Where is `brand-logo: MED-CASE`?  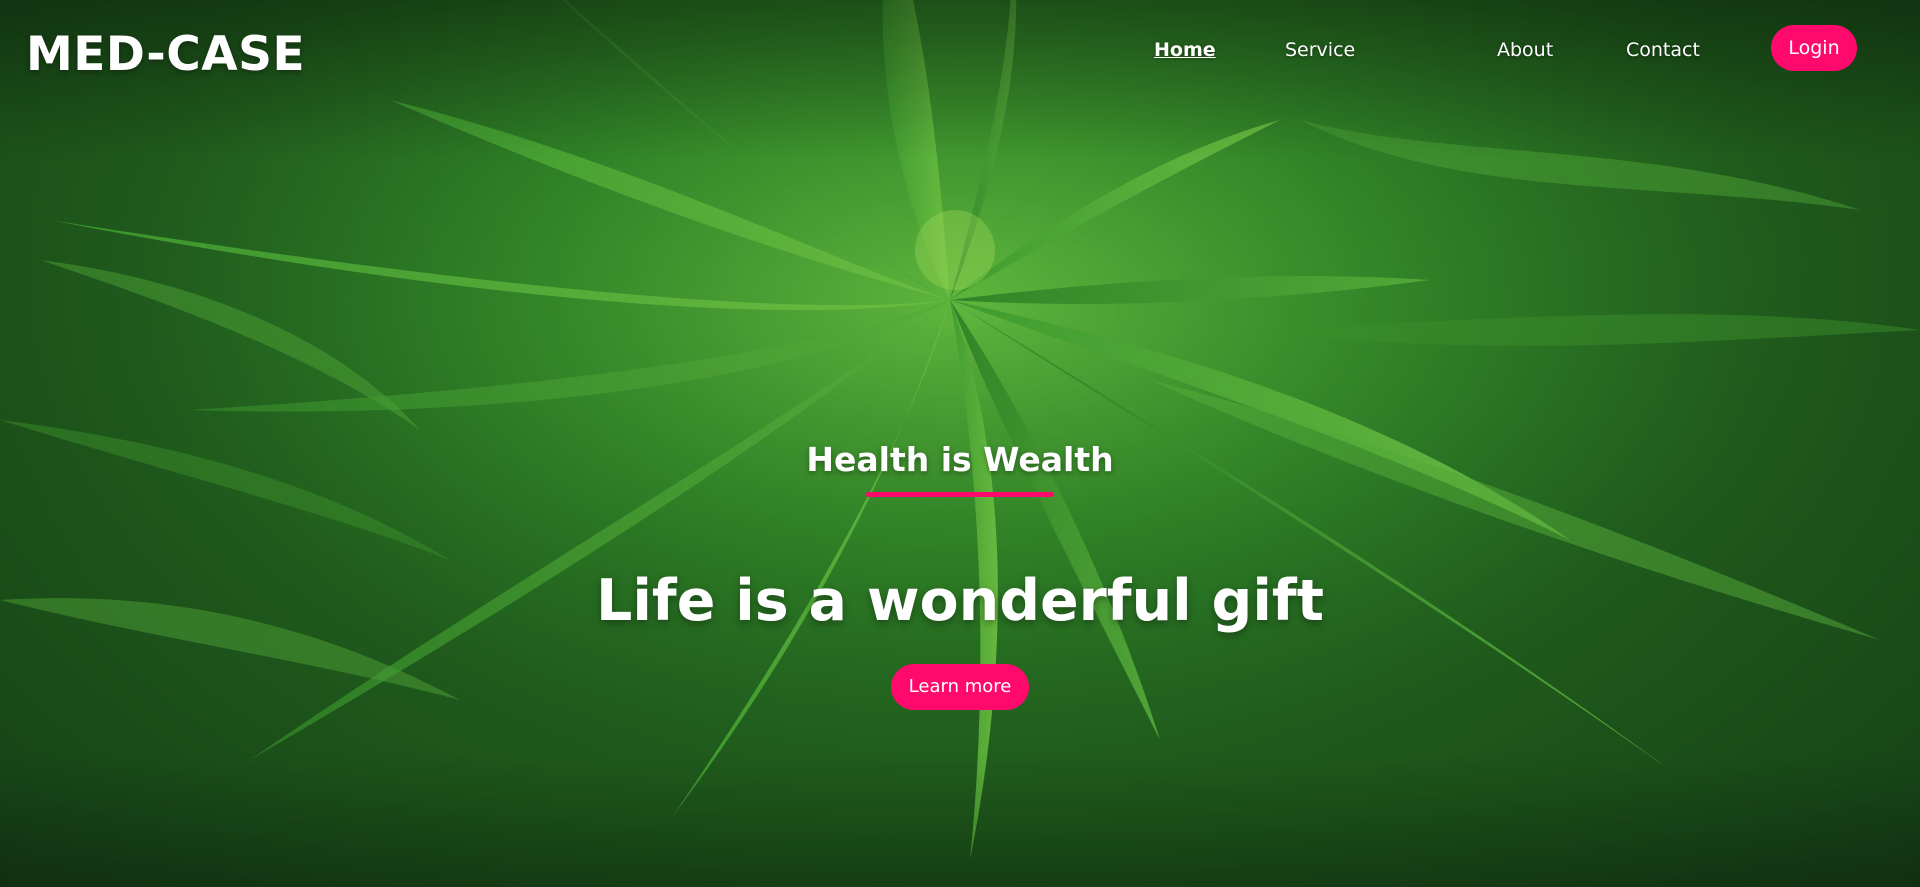
brand-logo: MED-CASE is located at coordinates (165, 55).